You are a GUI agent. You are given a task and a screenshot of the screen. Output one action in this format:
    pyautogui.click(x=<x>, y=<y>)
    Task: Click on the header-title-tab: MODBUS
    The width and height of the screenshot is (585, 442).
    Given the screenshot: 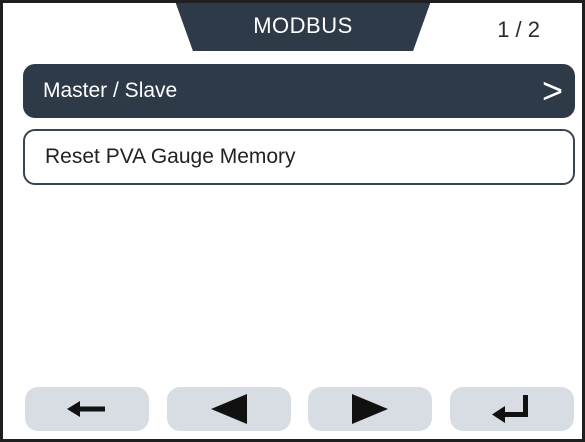 What is the action you would take?
    pyautogui.click(x=303, y=27)
    